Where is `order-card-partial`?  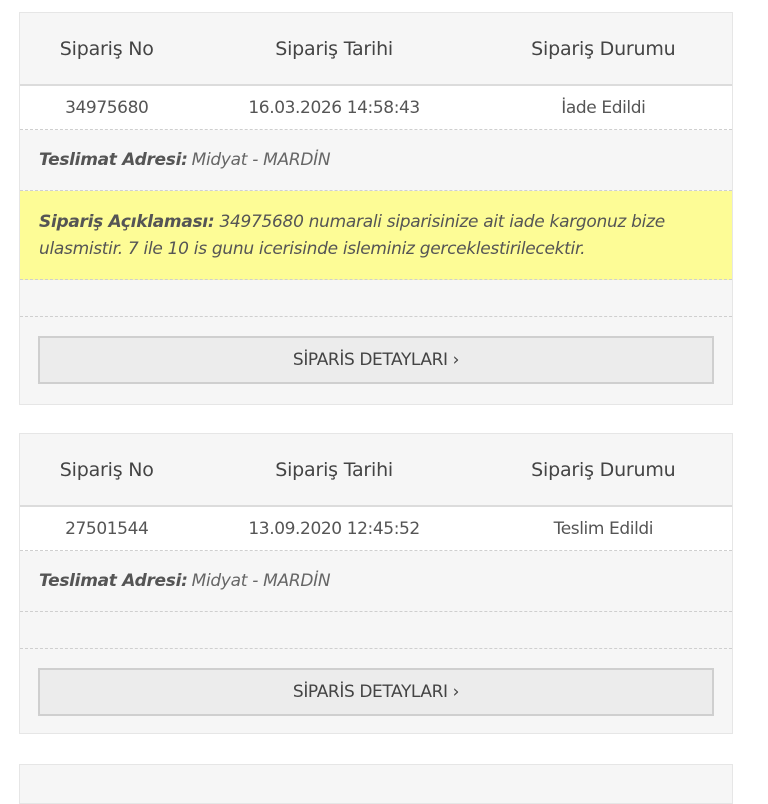
order-card-partial is located at coordinates (376, 784).